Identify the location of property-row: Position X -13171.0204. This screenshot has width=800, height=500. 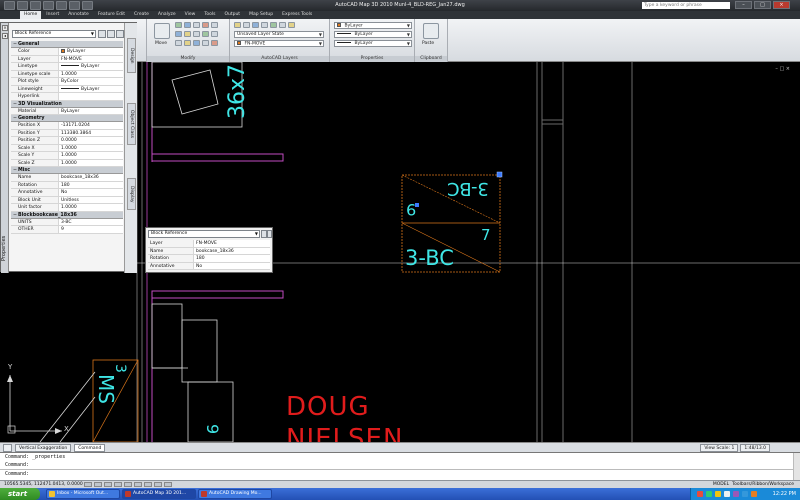
(67, 126).